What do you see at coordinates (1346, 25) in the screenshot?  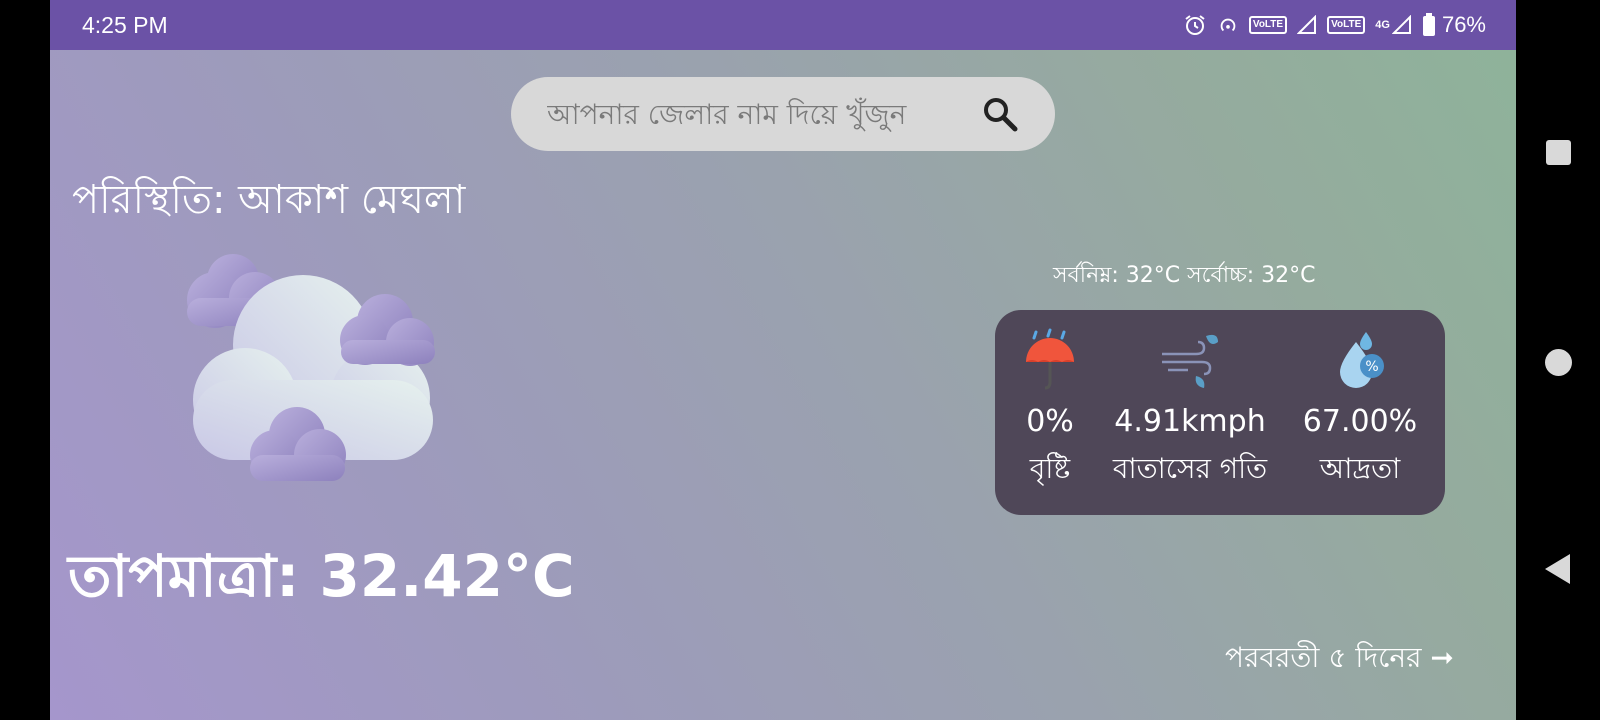 I see `volte-badge-2: VoLTE` at bounding box center [1346, 25].